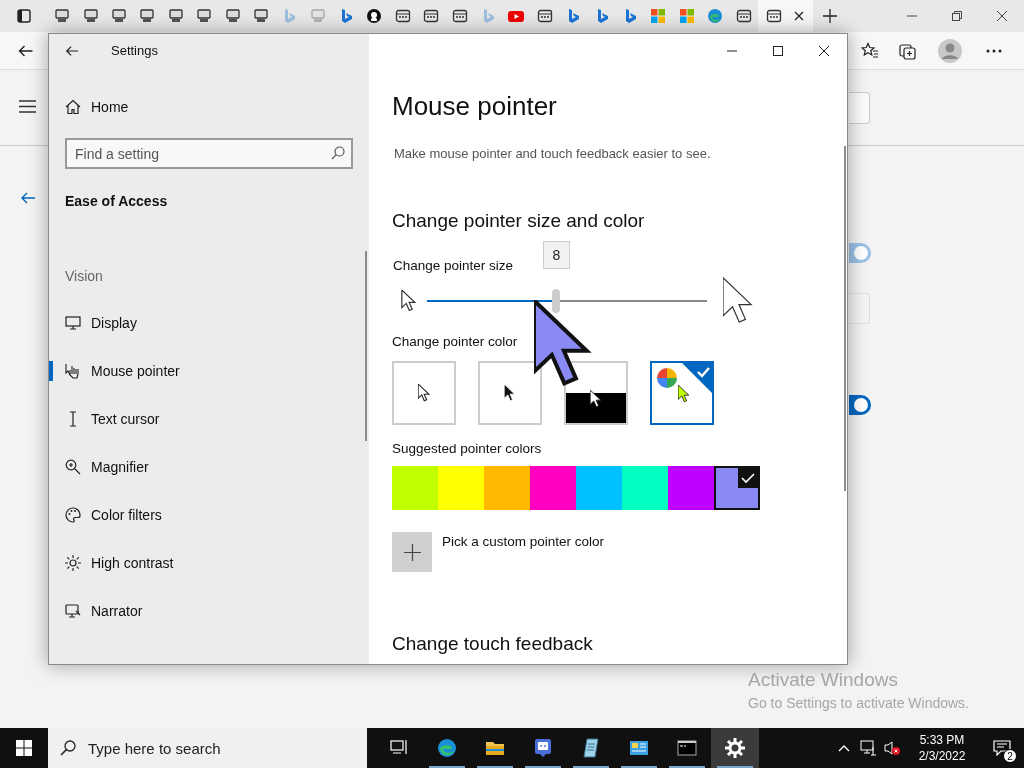  I want to click on nav-item: Display, so click(209, 323).